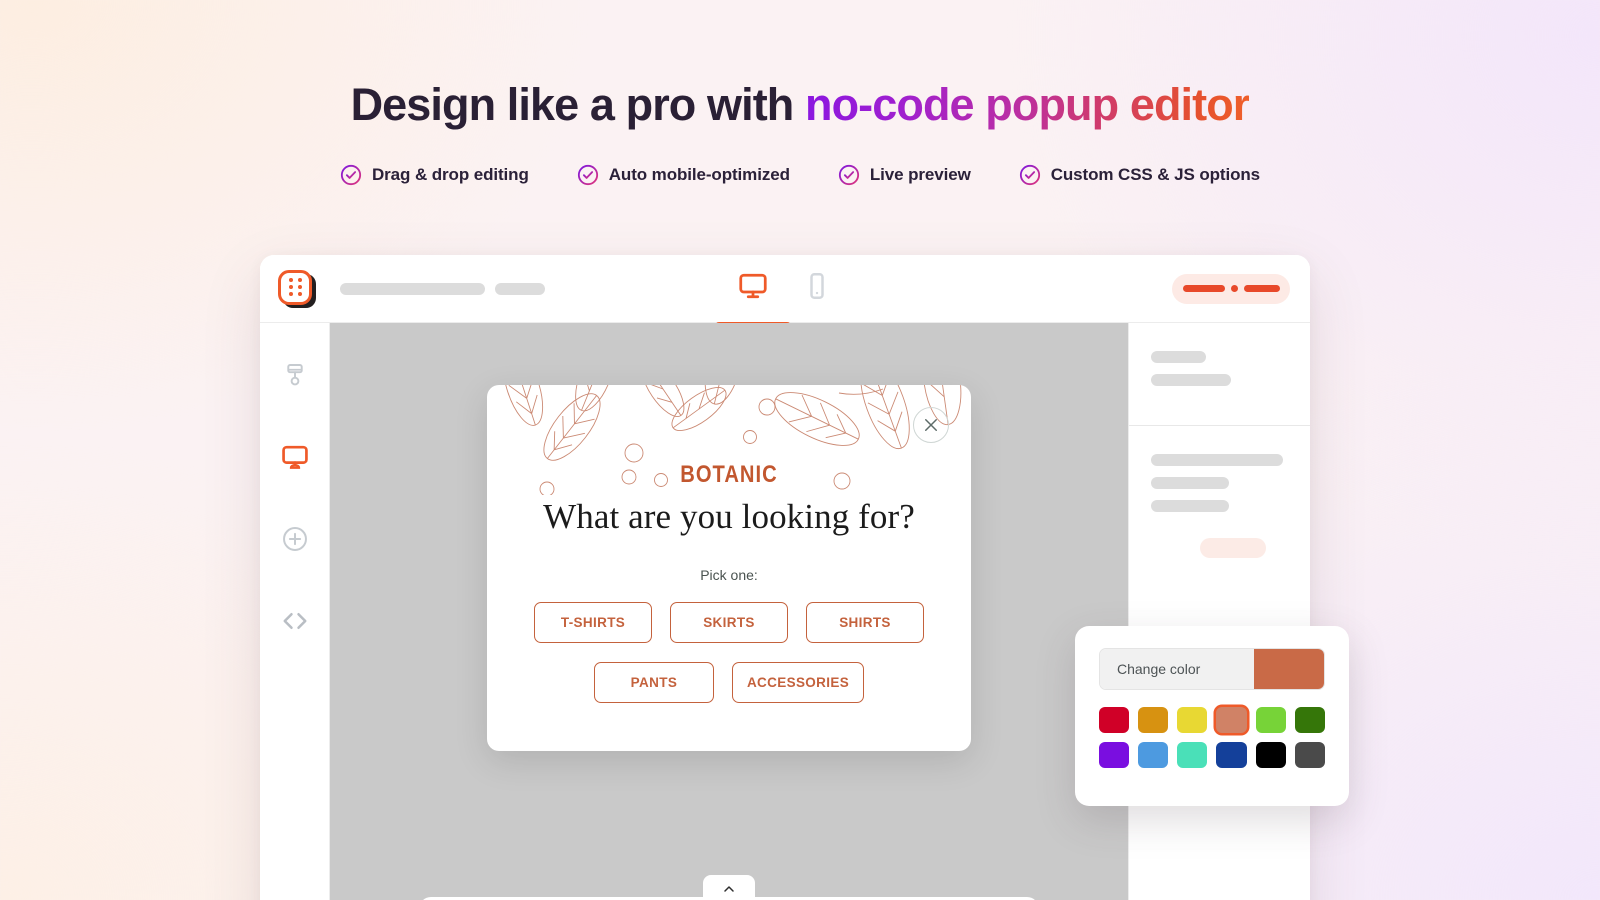 This screenshot has height=900, width=1600. I want to click on topbar-placeholder-group, so click(442, 288).